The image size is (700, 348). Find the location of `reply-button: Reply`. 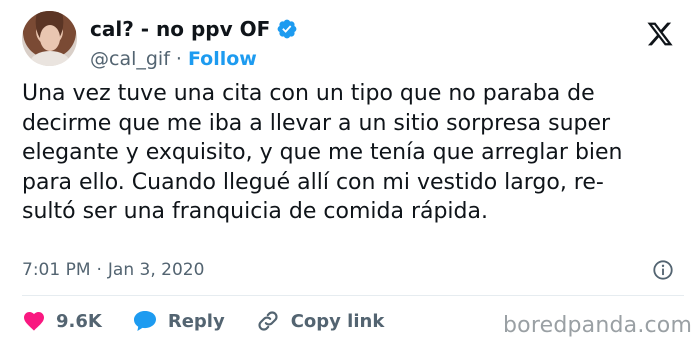

reply-button: Reply is located at coordinates (178, 321).